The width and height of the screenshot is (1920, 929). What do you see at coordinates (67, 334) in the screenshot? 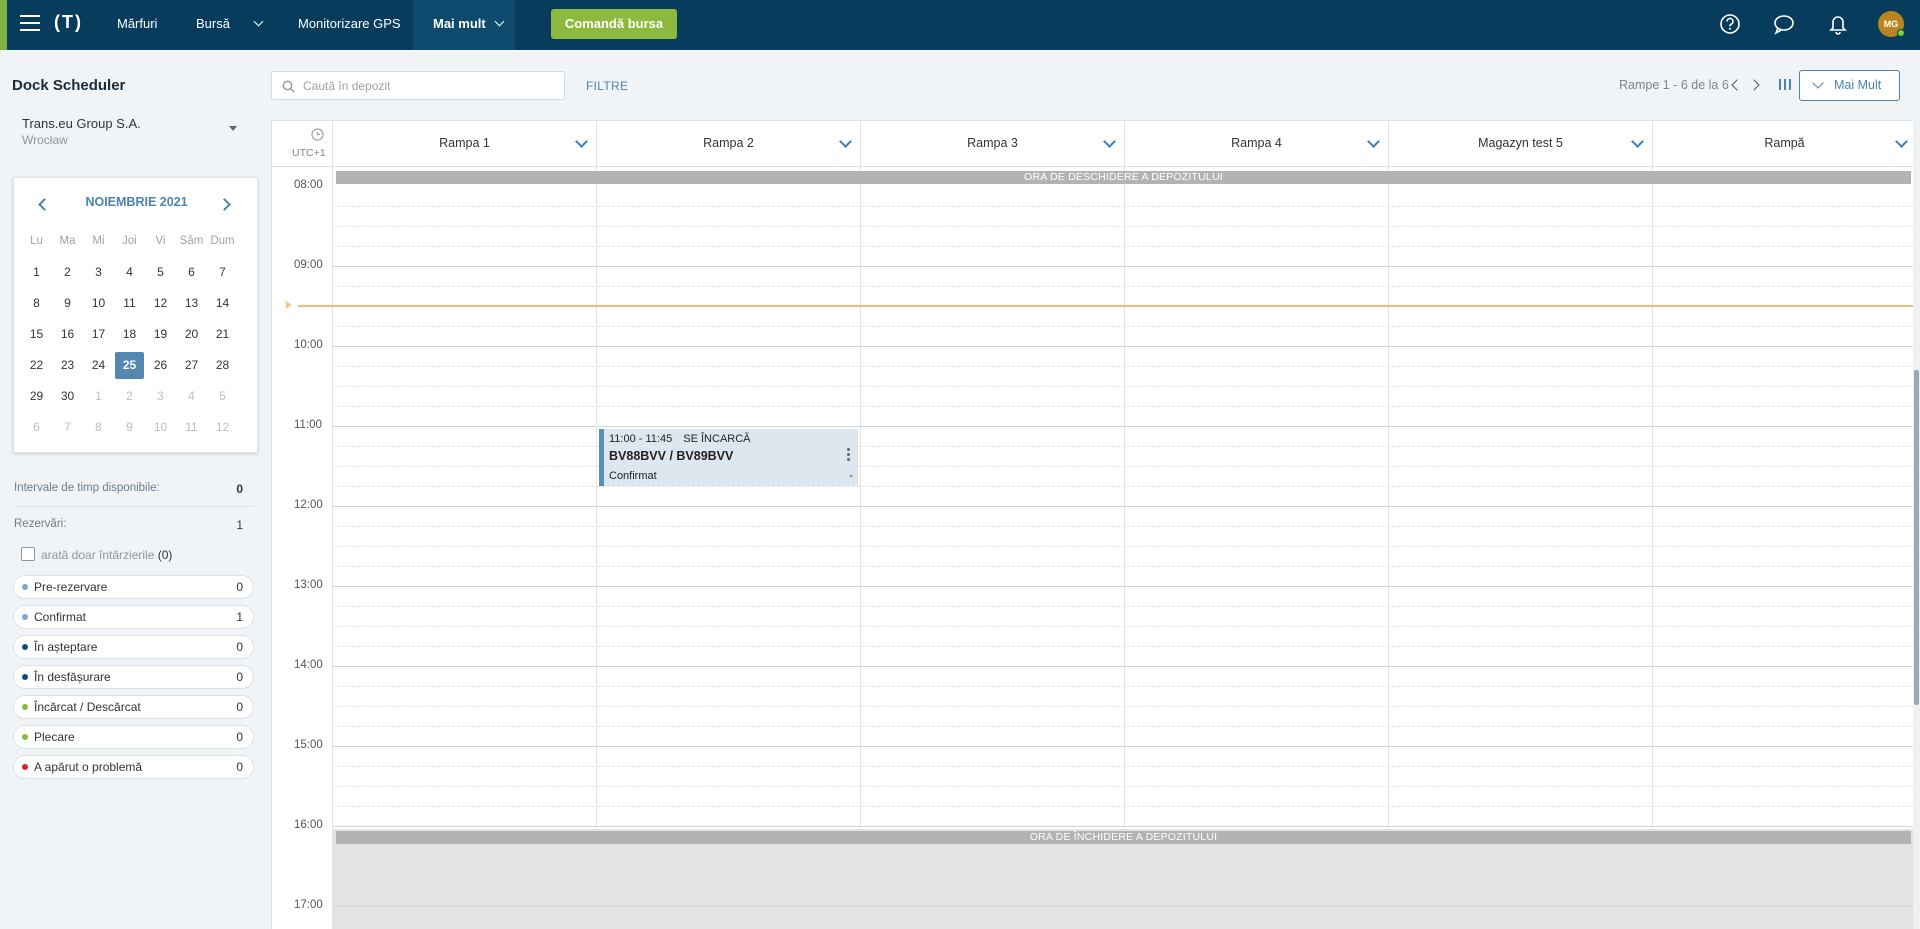
I see `calendar-day: 16` at bounding box center [67, 334].